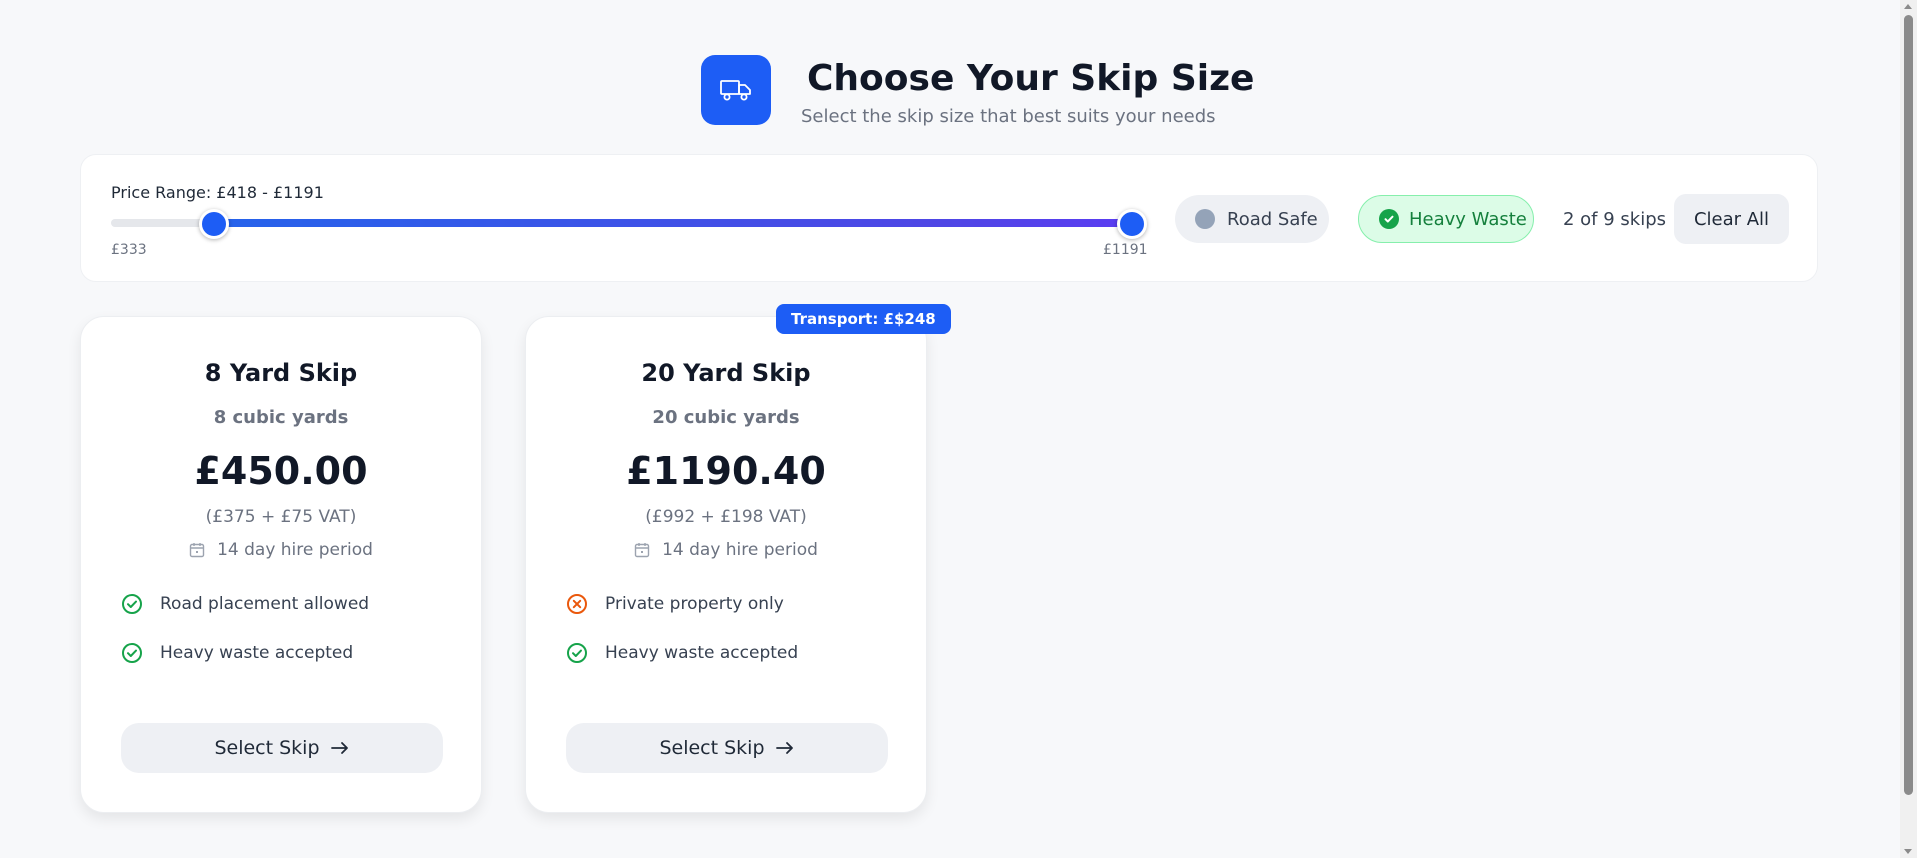 This screenshot has height=858, width=1917. What do you see at coordinates (1468, 219) in the screenshot?
I see `heavy-waste-label: Heavy Waste` at bounding box center [1468, 219].